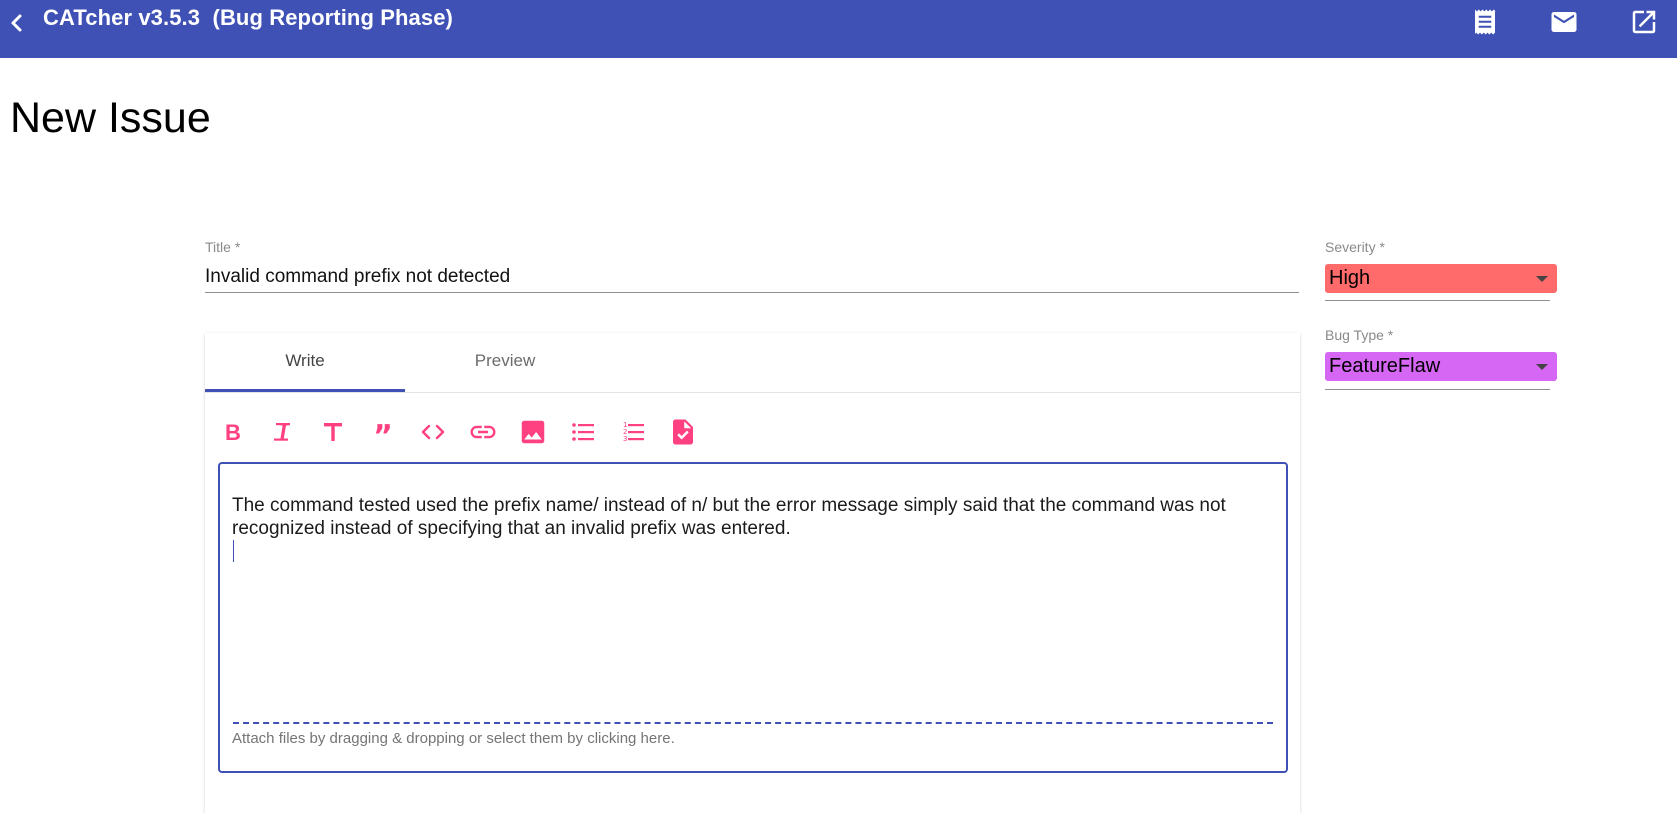 The height and width of the screenshot is (813, 1677). Describe the element at coordinates (18, 22) in the screenshot. I see `back-arrow-icon` at that location.